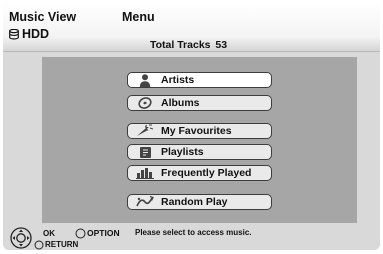 The height and width of the screenshot is (254, 383). What do you see at coordinates (43, 17) in the screenshot?
I see `view-title: Music View` at bounding box center [43, 17].